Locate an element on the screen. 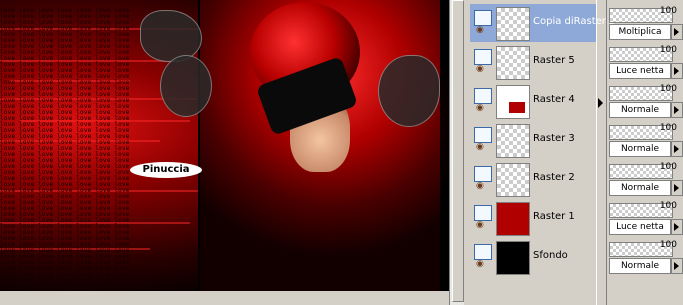 This screenshot has width=683, height=305. canvas-vertical-scrollbar is located at coordinates (457, 152).